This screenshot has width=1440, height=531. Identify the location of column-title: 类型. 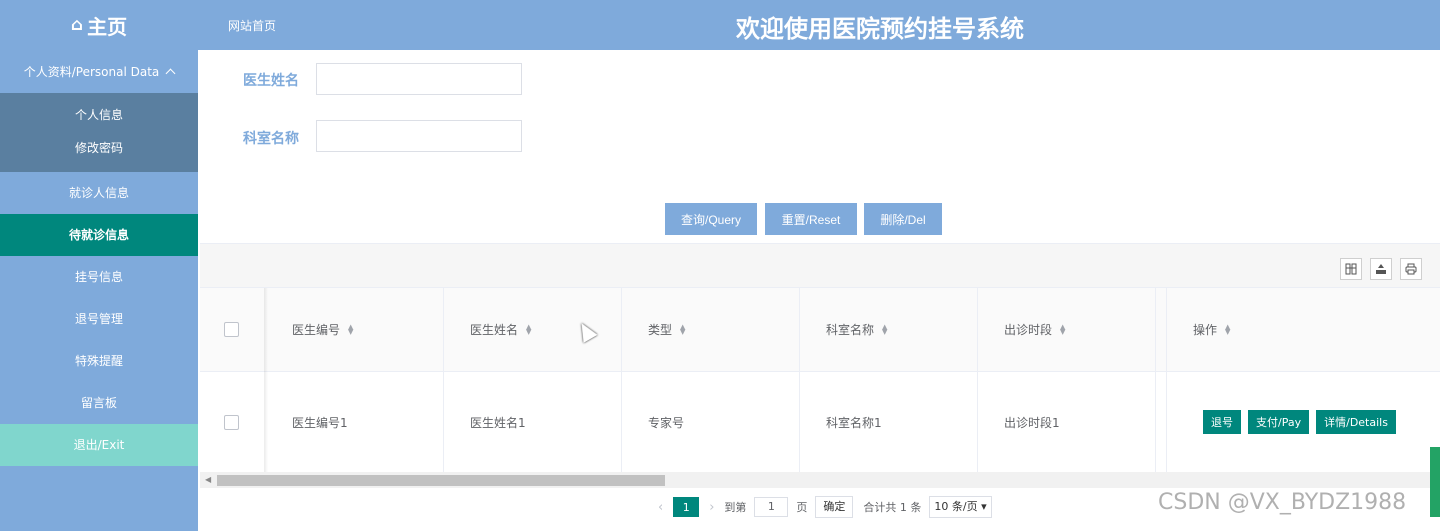
(660, 330).